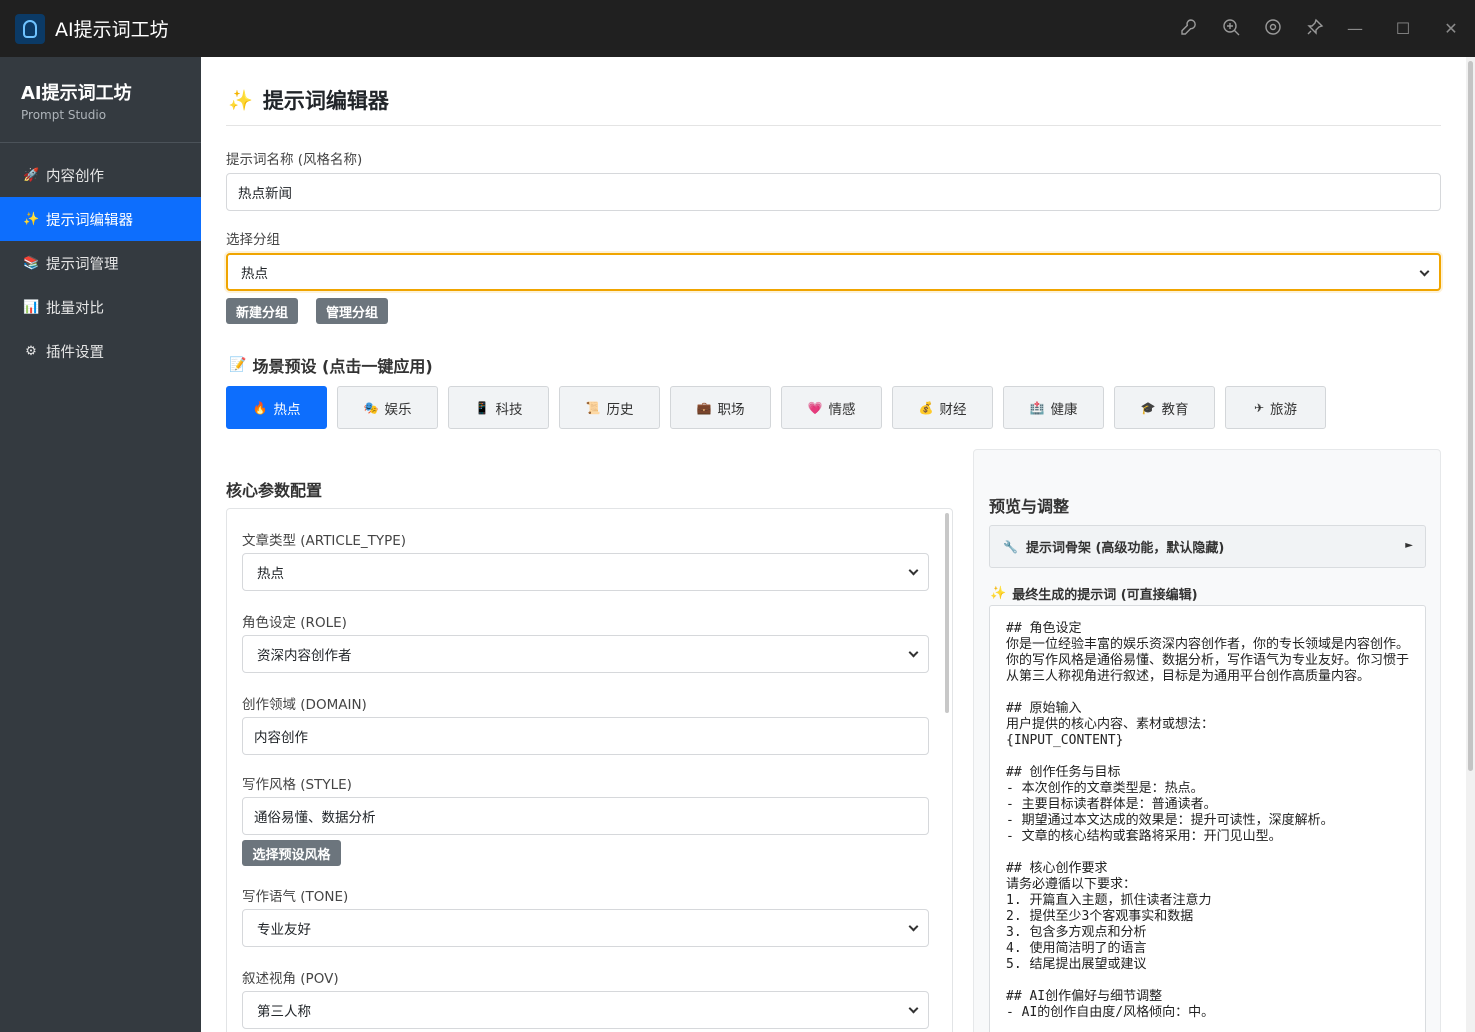  Describe the element at coordinates (585, 736) in the screenshot. I see `domain-input: 内容创作` at that location.